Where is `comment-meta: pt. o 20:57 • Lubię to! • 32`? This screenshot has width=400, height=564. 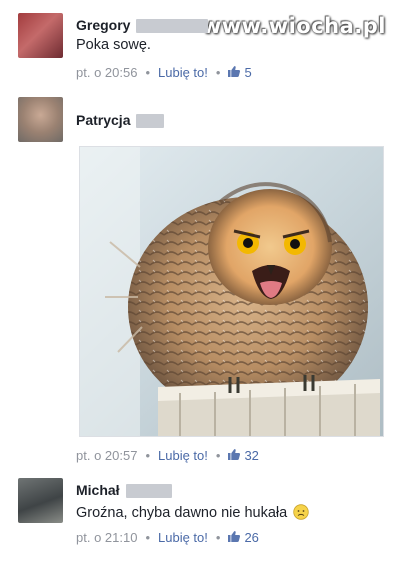 comment-meta: pt. o 20:57 • Lubię to! • 32 is located at coordinates (167, 455).